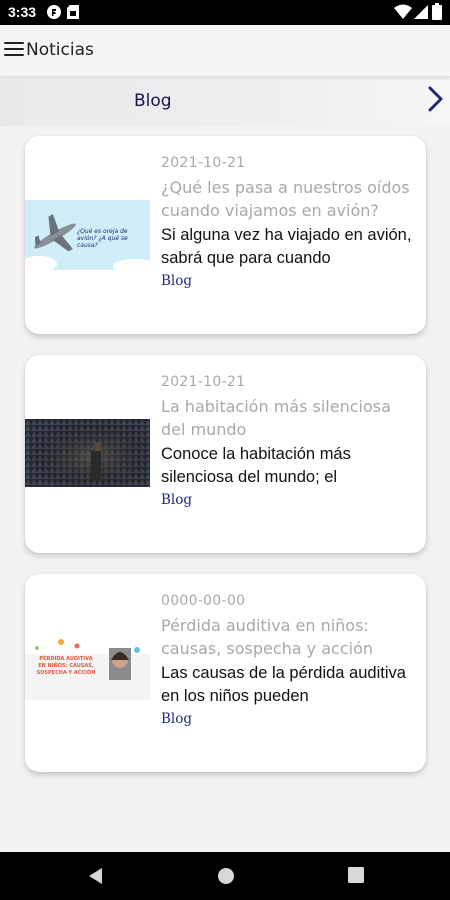  What do you see at coordinates (95, 876) in the screenshot?
I see `back-icon` at bounding box center [95, 876].